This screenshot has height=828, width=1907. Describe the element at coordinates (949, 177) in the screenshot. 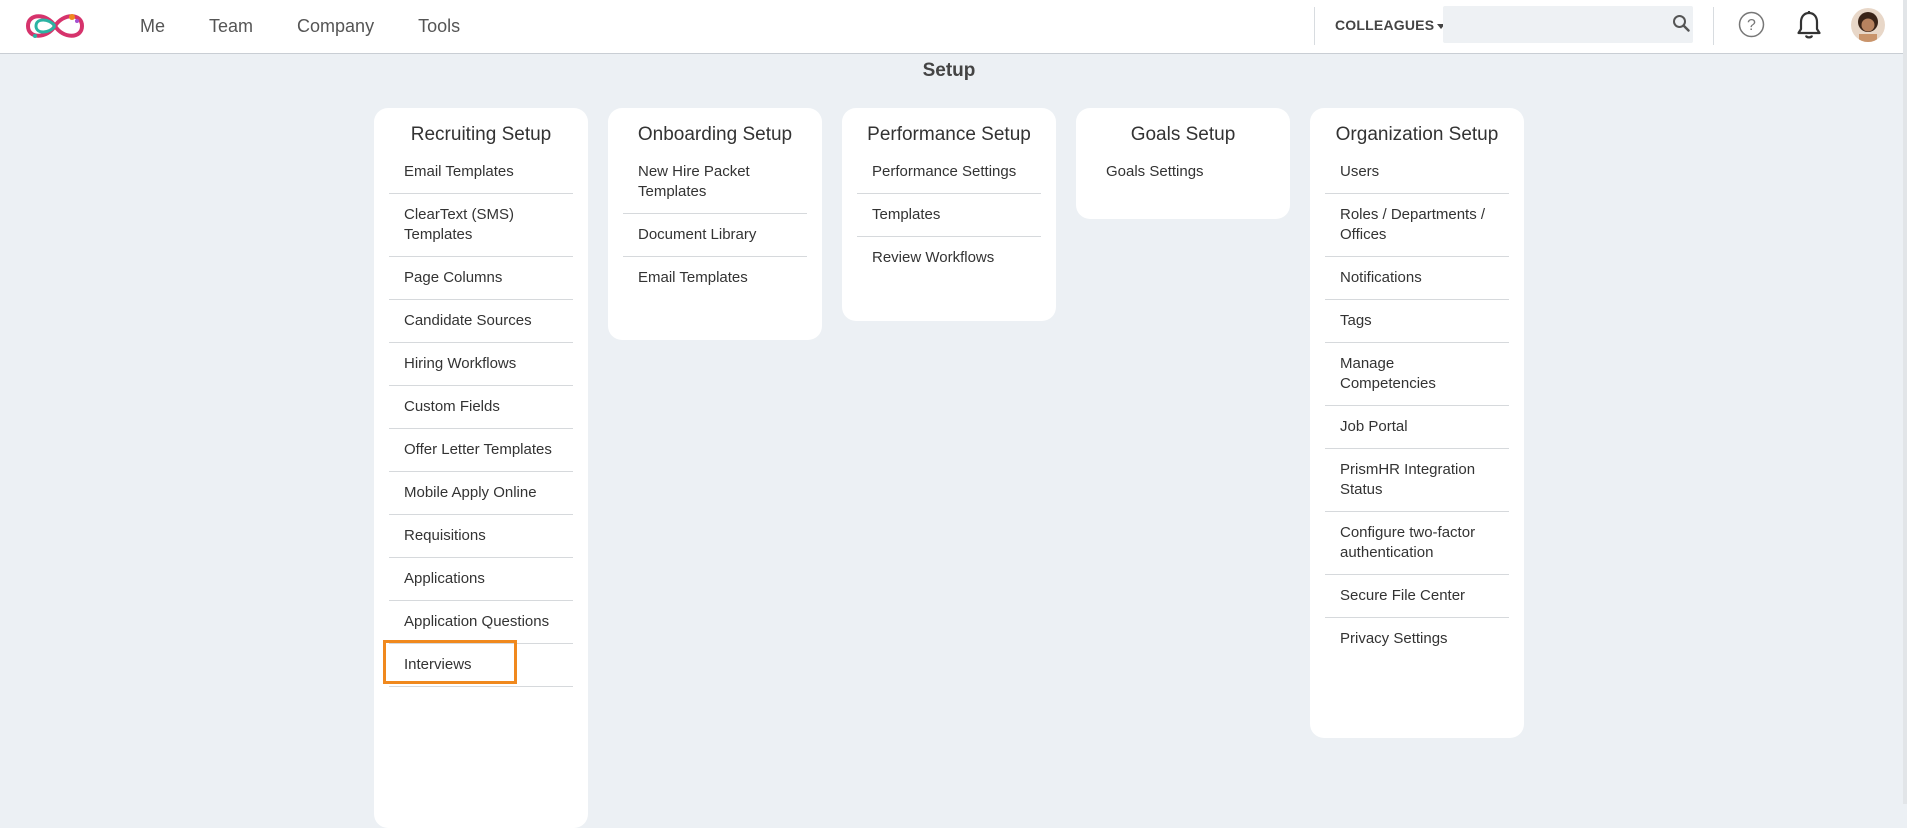

I see `link-performance-settings: Performance Settings` at that location.